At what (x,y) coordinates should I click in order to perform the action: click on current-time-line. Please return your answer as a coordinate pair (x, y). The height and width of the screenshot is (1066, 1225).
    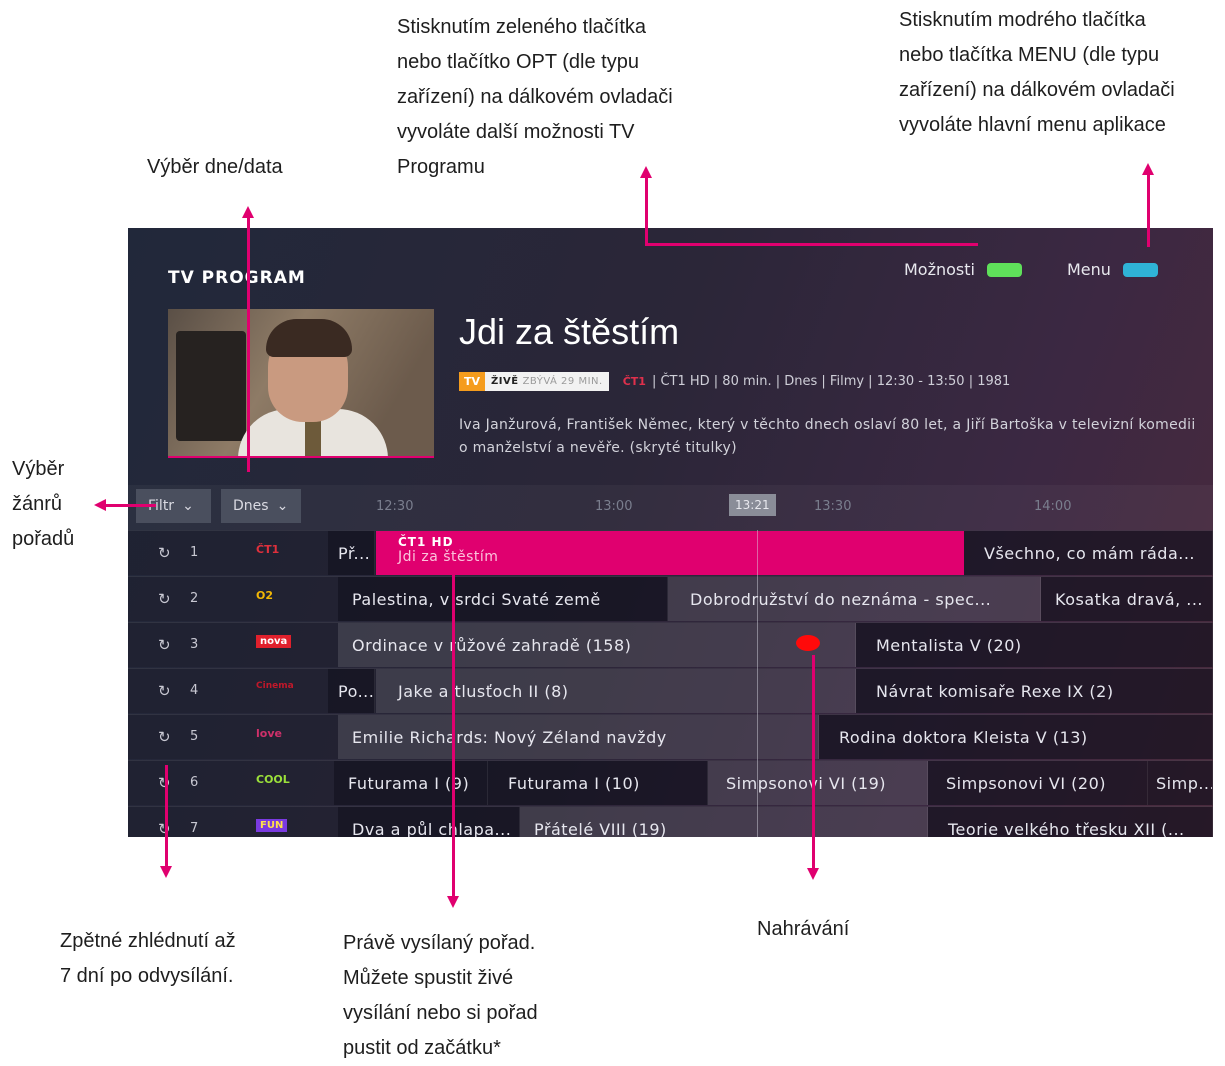
    Looking at the image, I should click on (757, 683).